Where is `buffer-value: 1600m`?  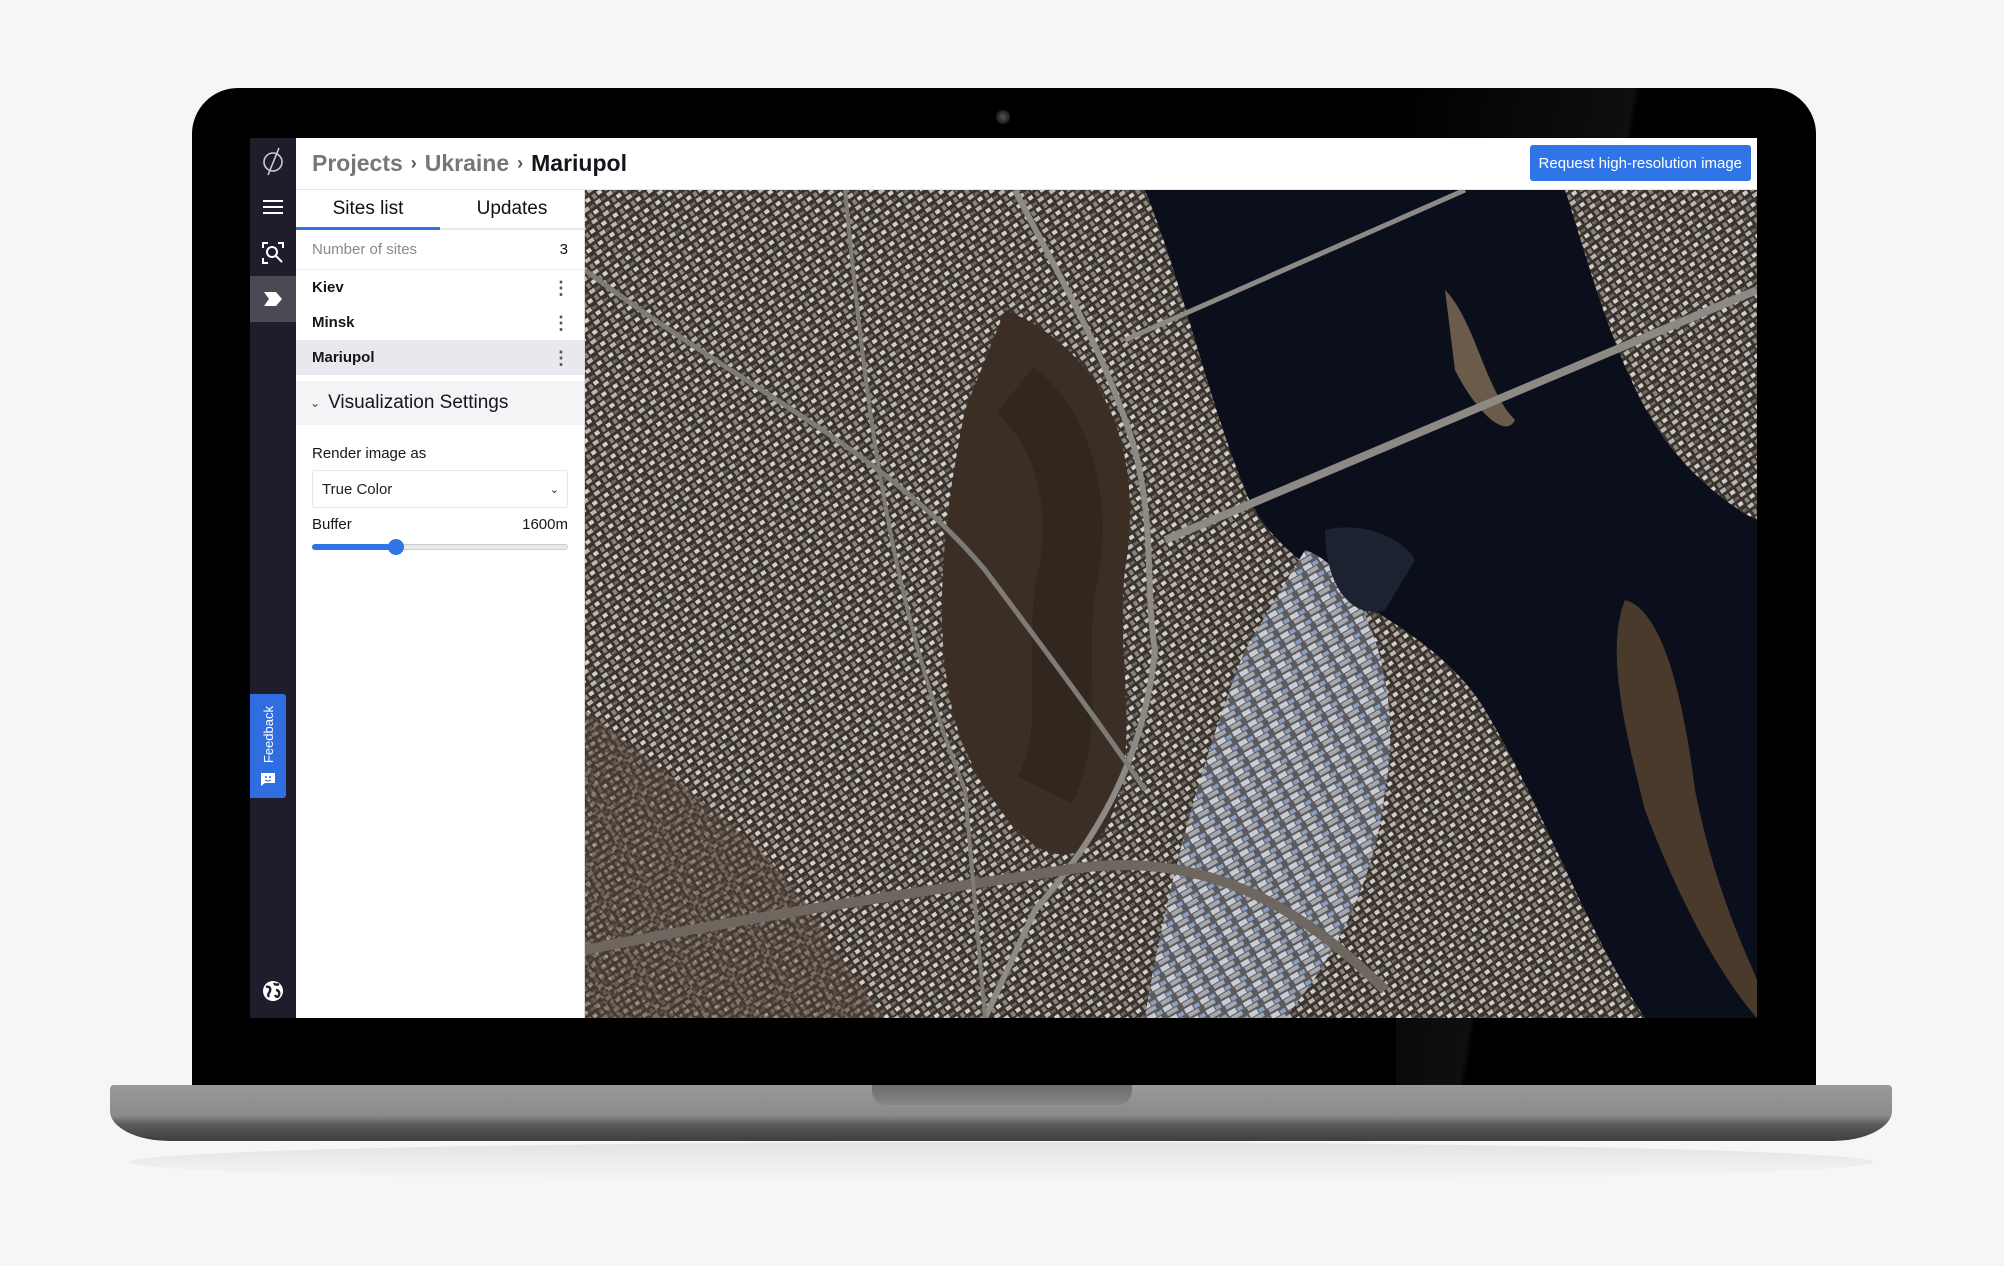 buffer-value: 1600m is located at coordinates (545, 524).